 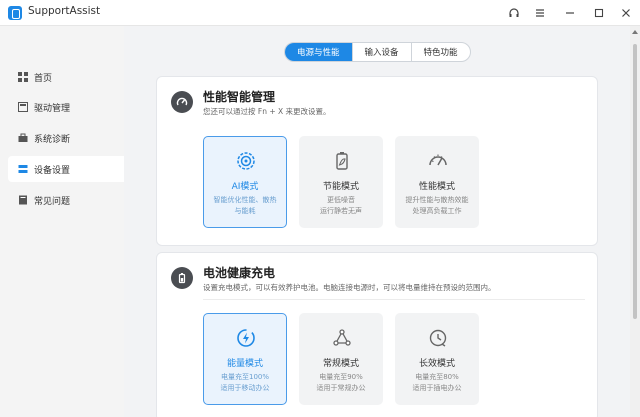 I want to click on sidebar-item-label: 设备设置, so click(x=52, y=170).